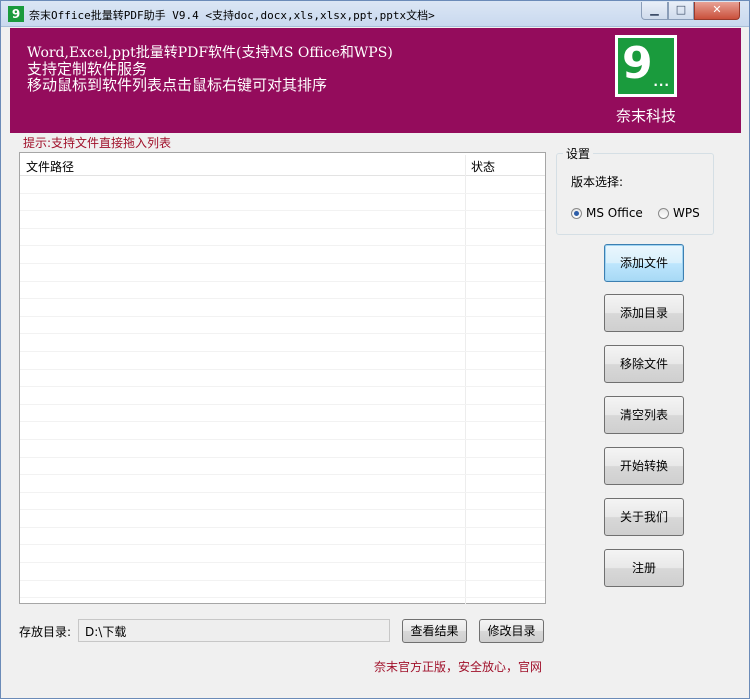 Image resolution: width=750 pixels, height=699 pixels. Describe the element at coordinates (614, 213) in the screenshot. I see `radio-label-ms-office: MS Office` at that location.